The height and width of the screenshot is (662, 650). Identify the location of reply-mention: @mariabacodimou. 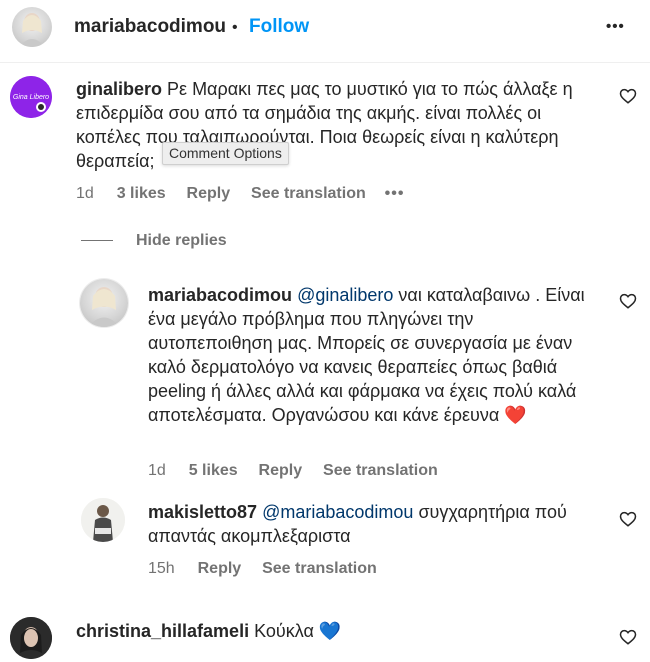
(337, 512).